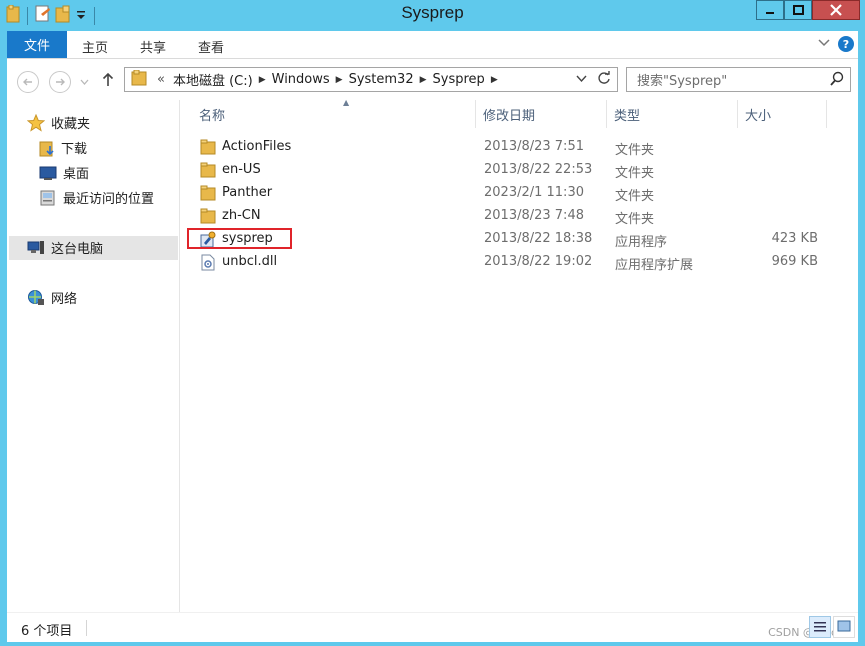 The width and height of the screenshot is (865, 646). I want to click on maximize-icon, so click(798, 10).